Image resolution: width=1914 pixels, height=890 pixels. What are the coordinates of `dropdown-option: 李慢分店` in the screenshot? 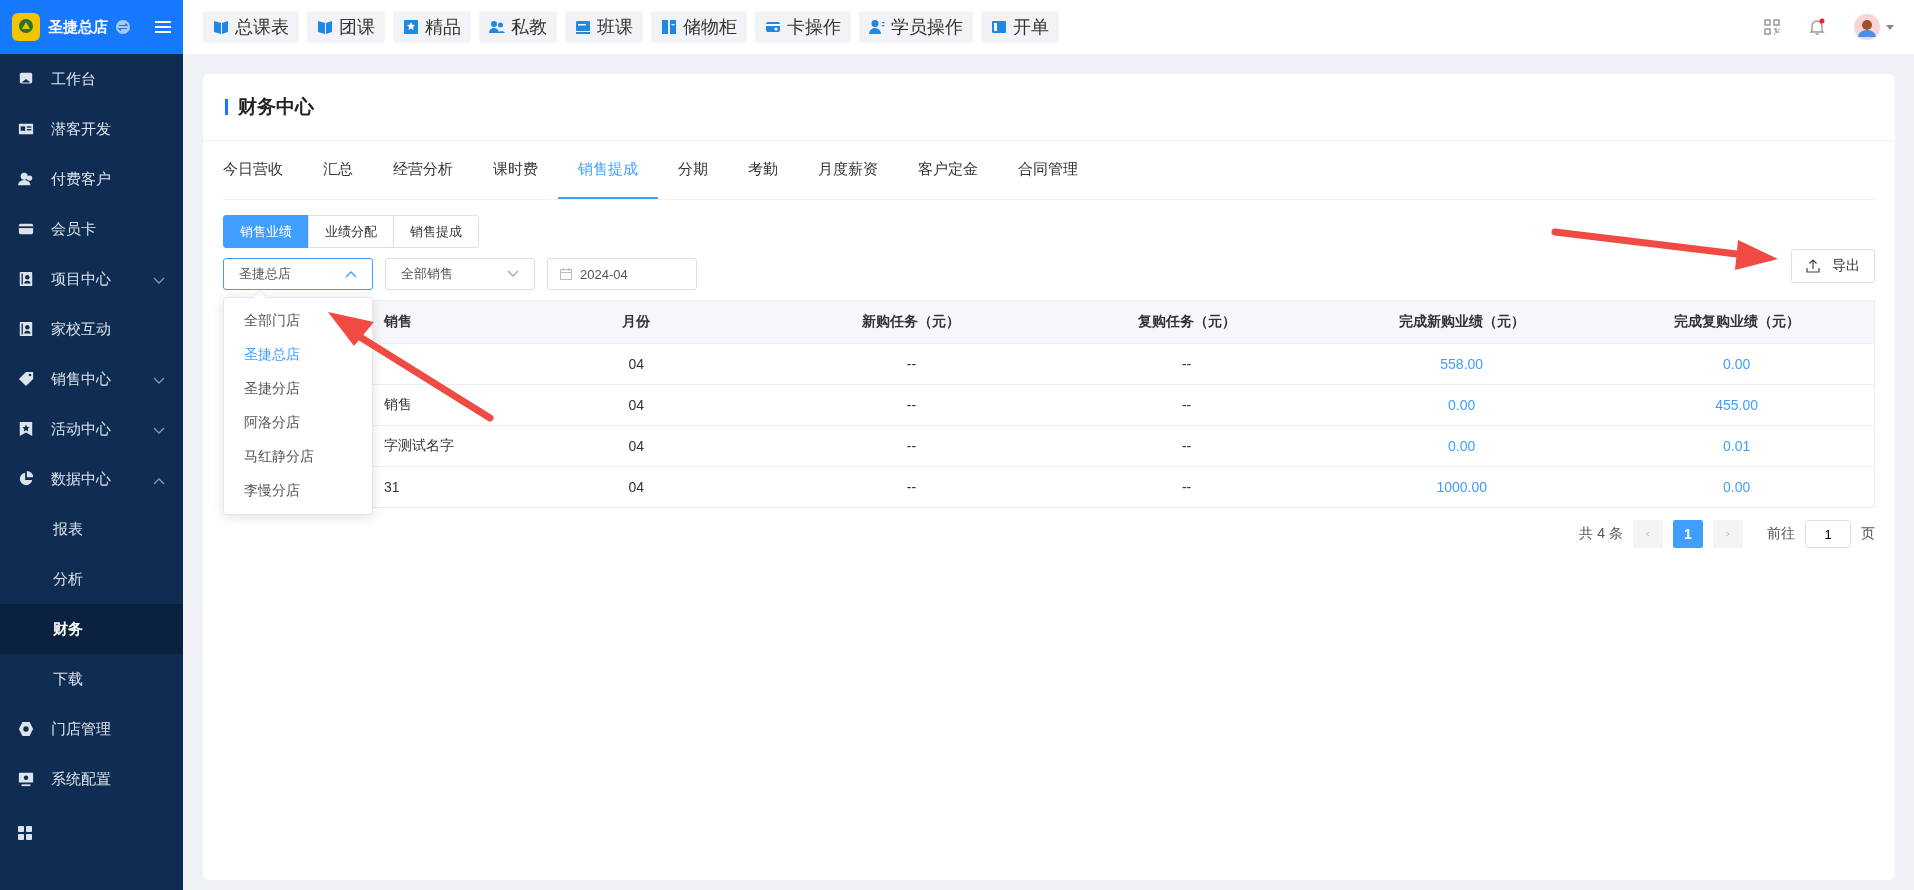 It's located at (298, 491).